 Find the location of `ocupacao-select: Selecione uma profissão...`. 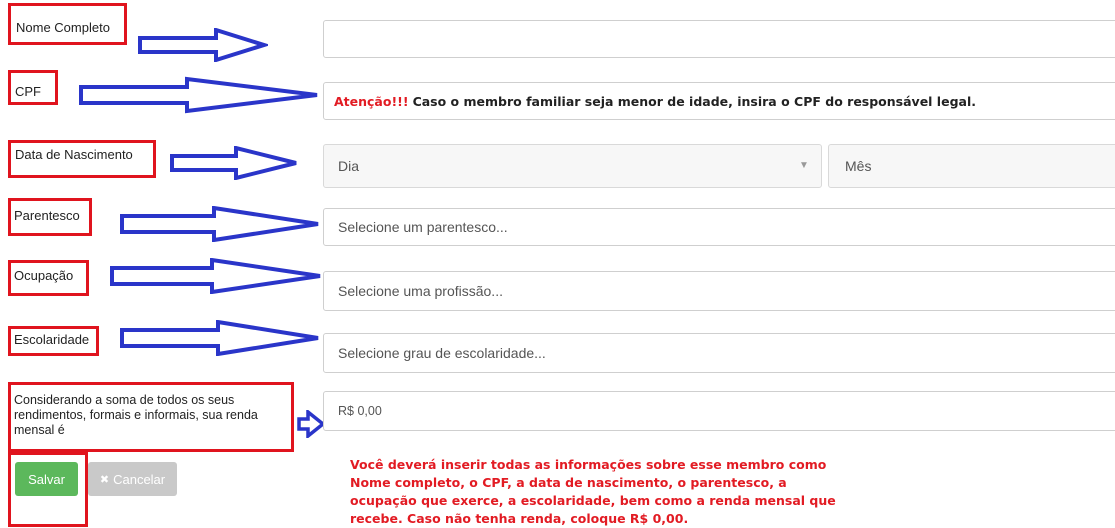

ocupacao-select: Selecione uma profissão... is located at coordinates (719, 291).